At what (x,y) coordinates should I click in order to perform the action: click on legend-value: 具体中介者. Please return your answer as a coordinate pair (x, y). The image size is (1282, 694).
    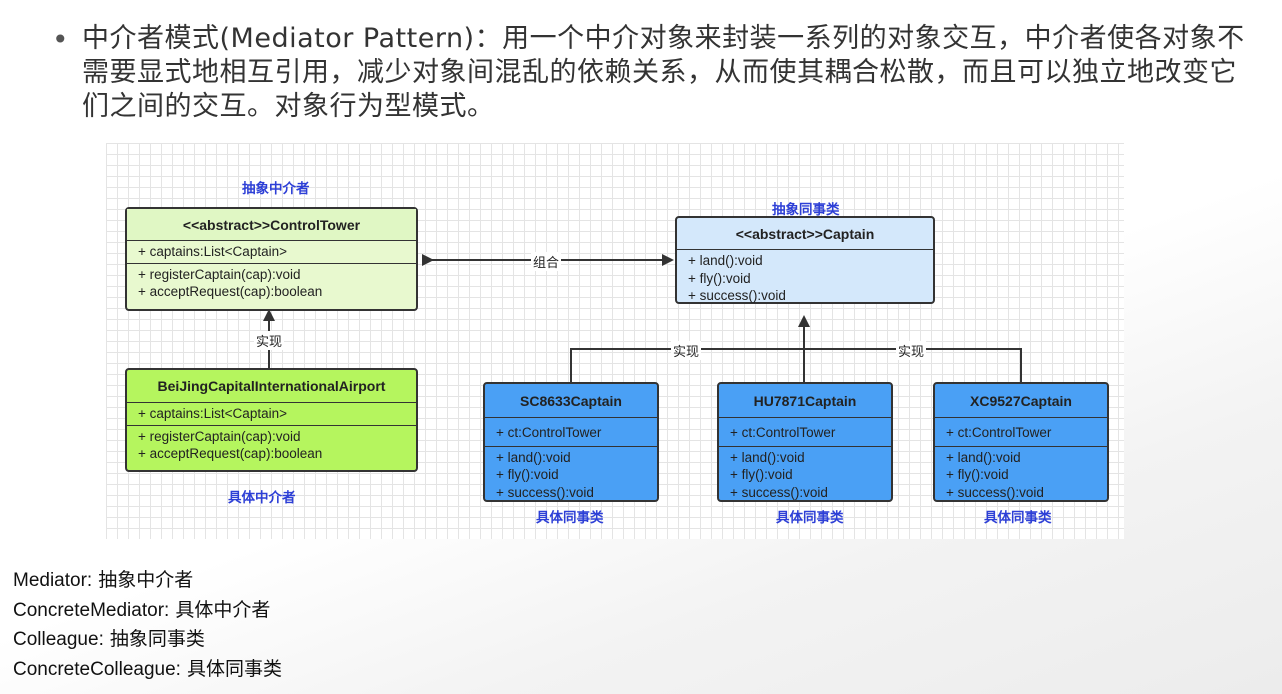
    Looking at the image, I should click on (223, 609).